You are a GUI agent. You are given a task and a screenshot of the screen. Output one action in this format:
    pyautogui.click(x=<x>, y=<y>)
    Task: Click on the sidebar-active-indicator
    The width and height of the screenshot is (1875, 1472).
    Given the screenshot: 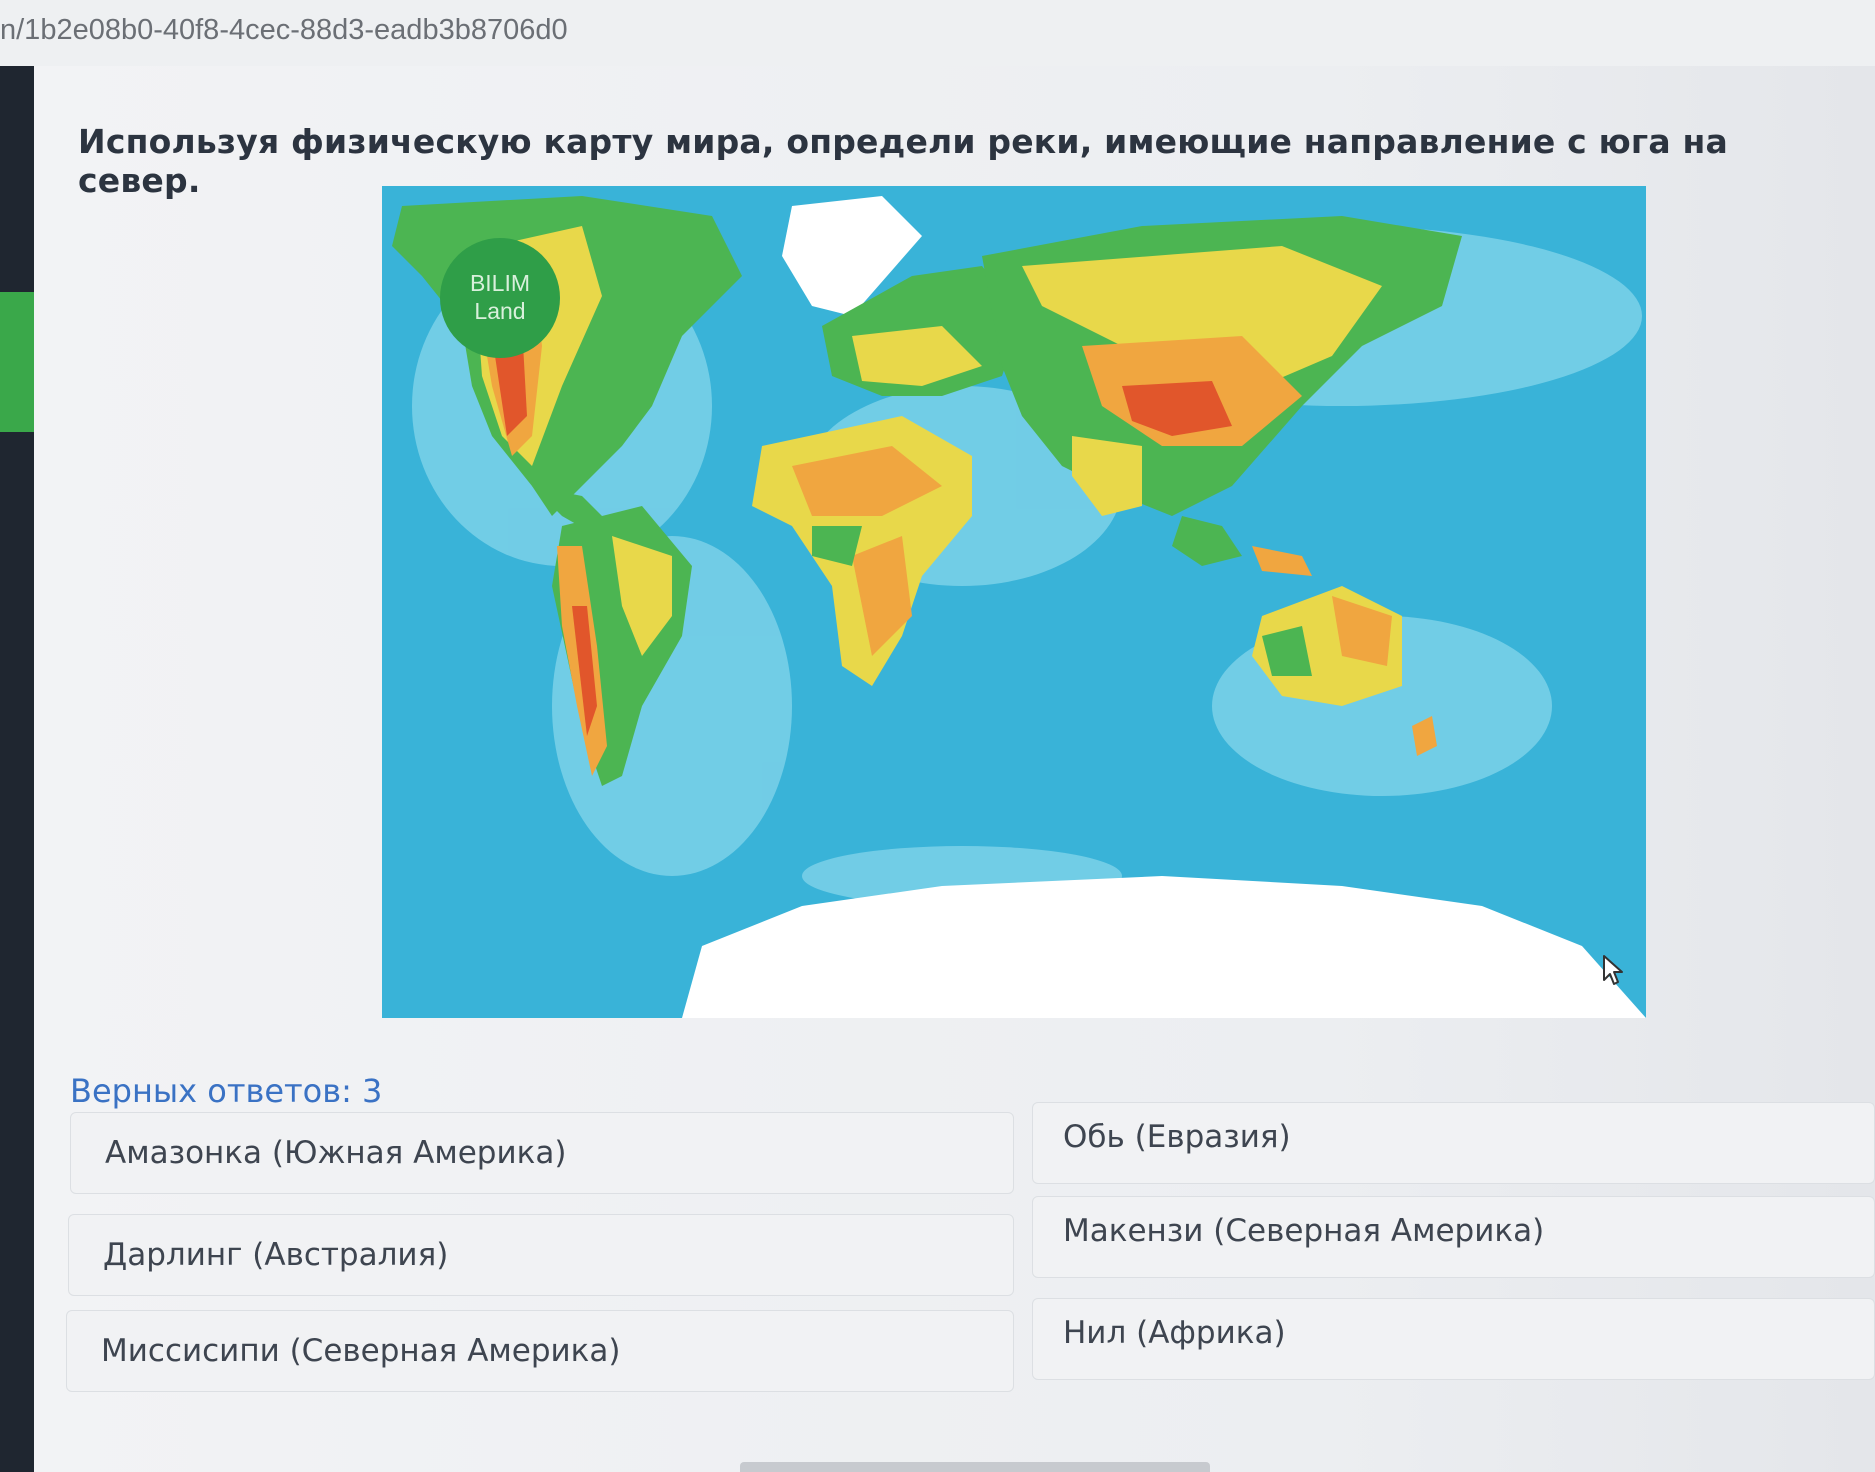 What is the action you would take?
    pyautogui.click(x=17, y=362)
    